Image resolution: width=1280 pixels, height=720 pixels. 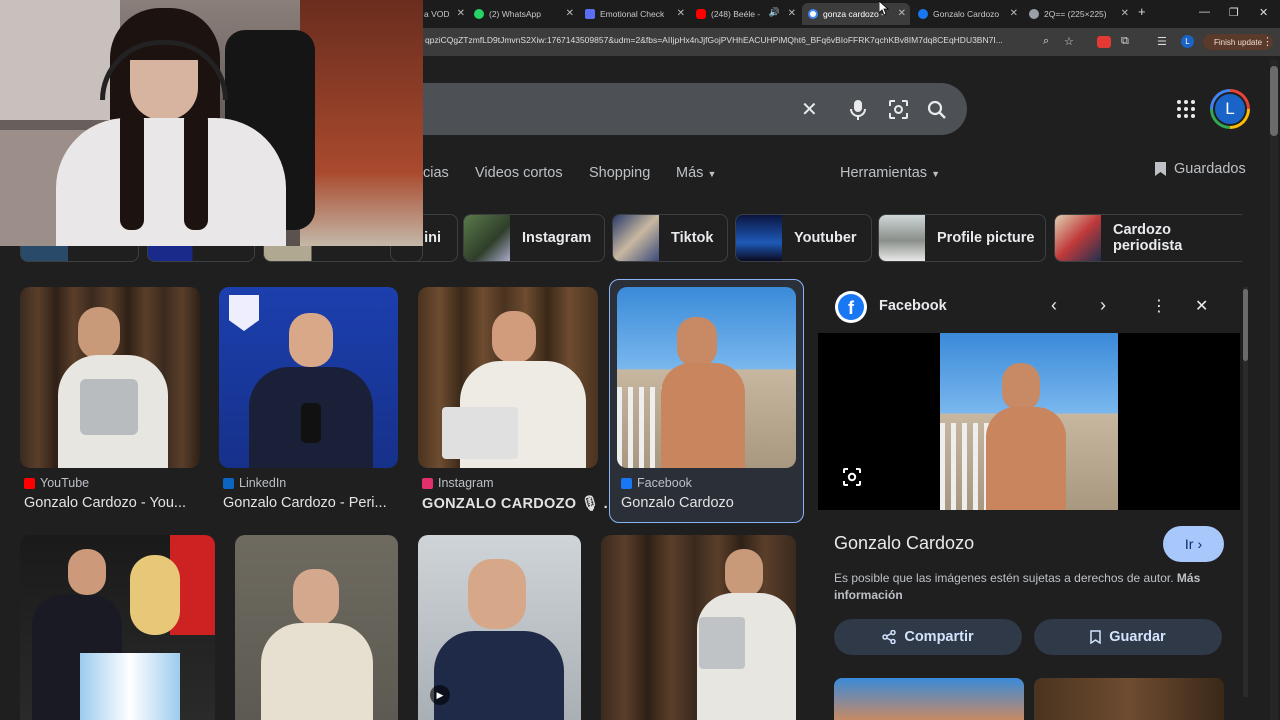 I want to click on image-result: ▶, so click(x=499, y=627).